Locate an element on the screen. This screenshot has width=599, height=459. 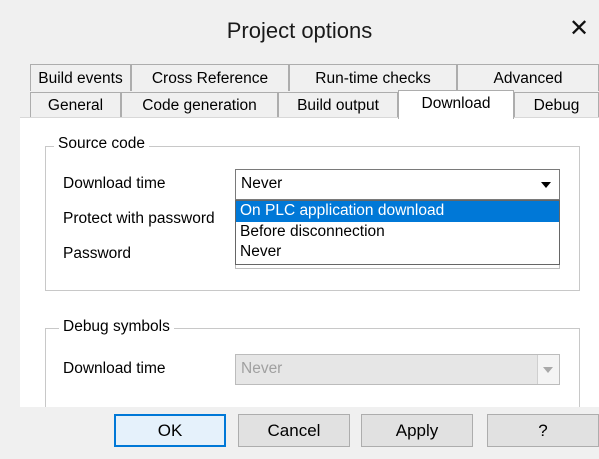
tab-debug: Debug is located at coordinates (556, 105).